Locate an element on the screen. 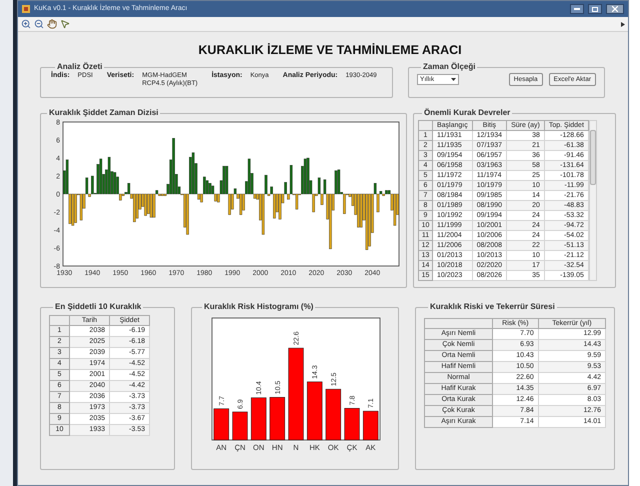 This screenshot has width=640, height=486. hand-icon is located at coordinates (52, 24).